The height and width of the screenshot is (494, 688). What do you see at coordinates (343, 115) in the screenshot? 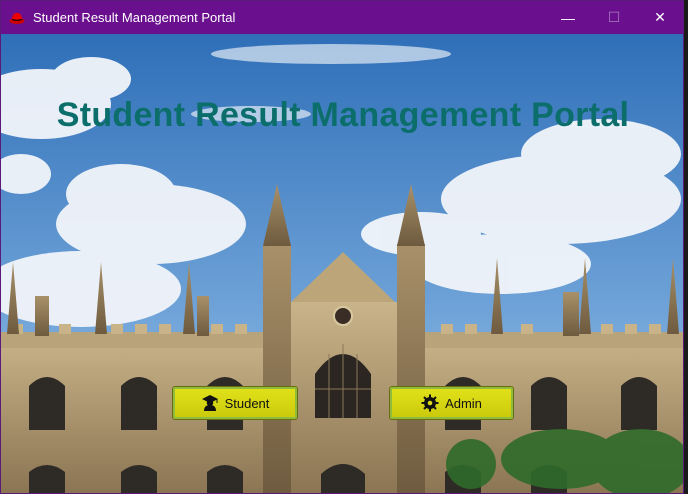
I see `page-title: Student Result Management Portal` at bounding box center [343, 115].